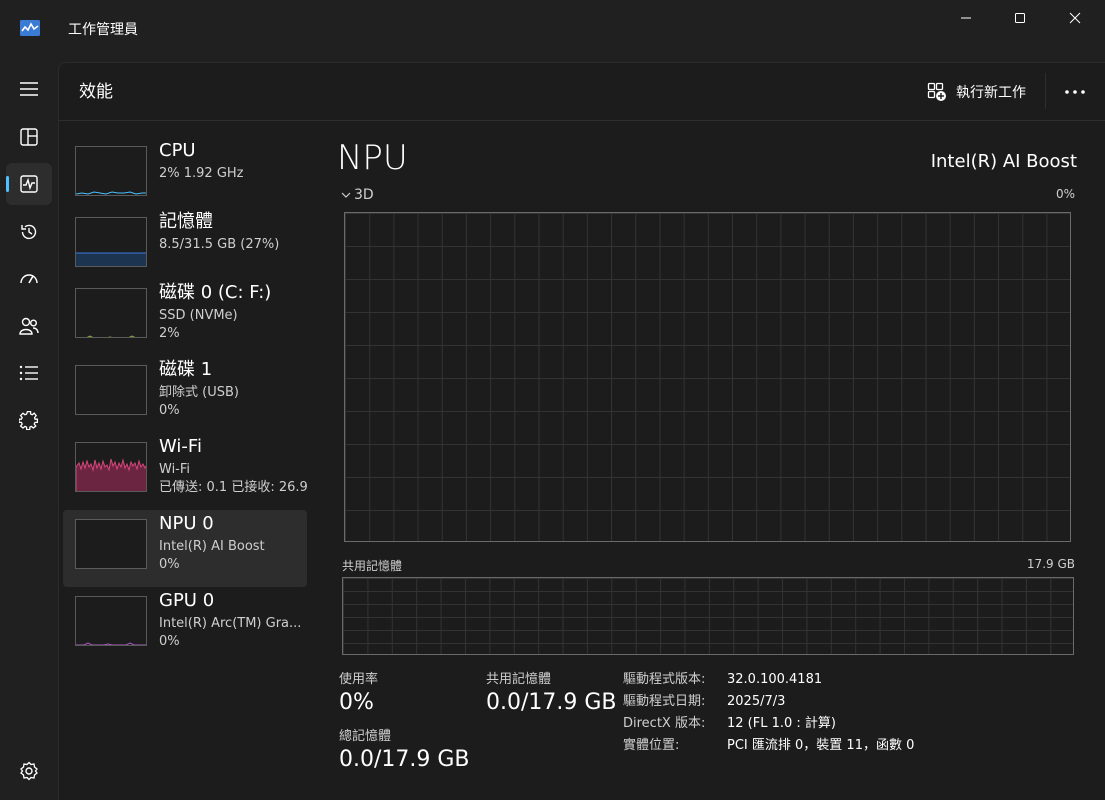 Image resolution: width=1105 pixels, height=800 pixels. I want to click on nav-startup-apps, so click(29, 279).